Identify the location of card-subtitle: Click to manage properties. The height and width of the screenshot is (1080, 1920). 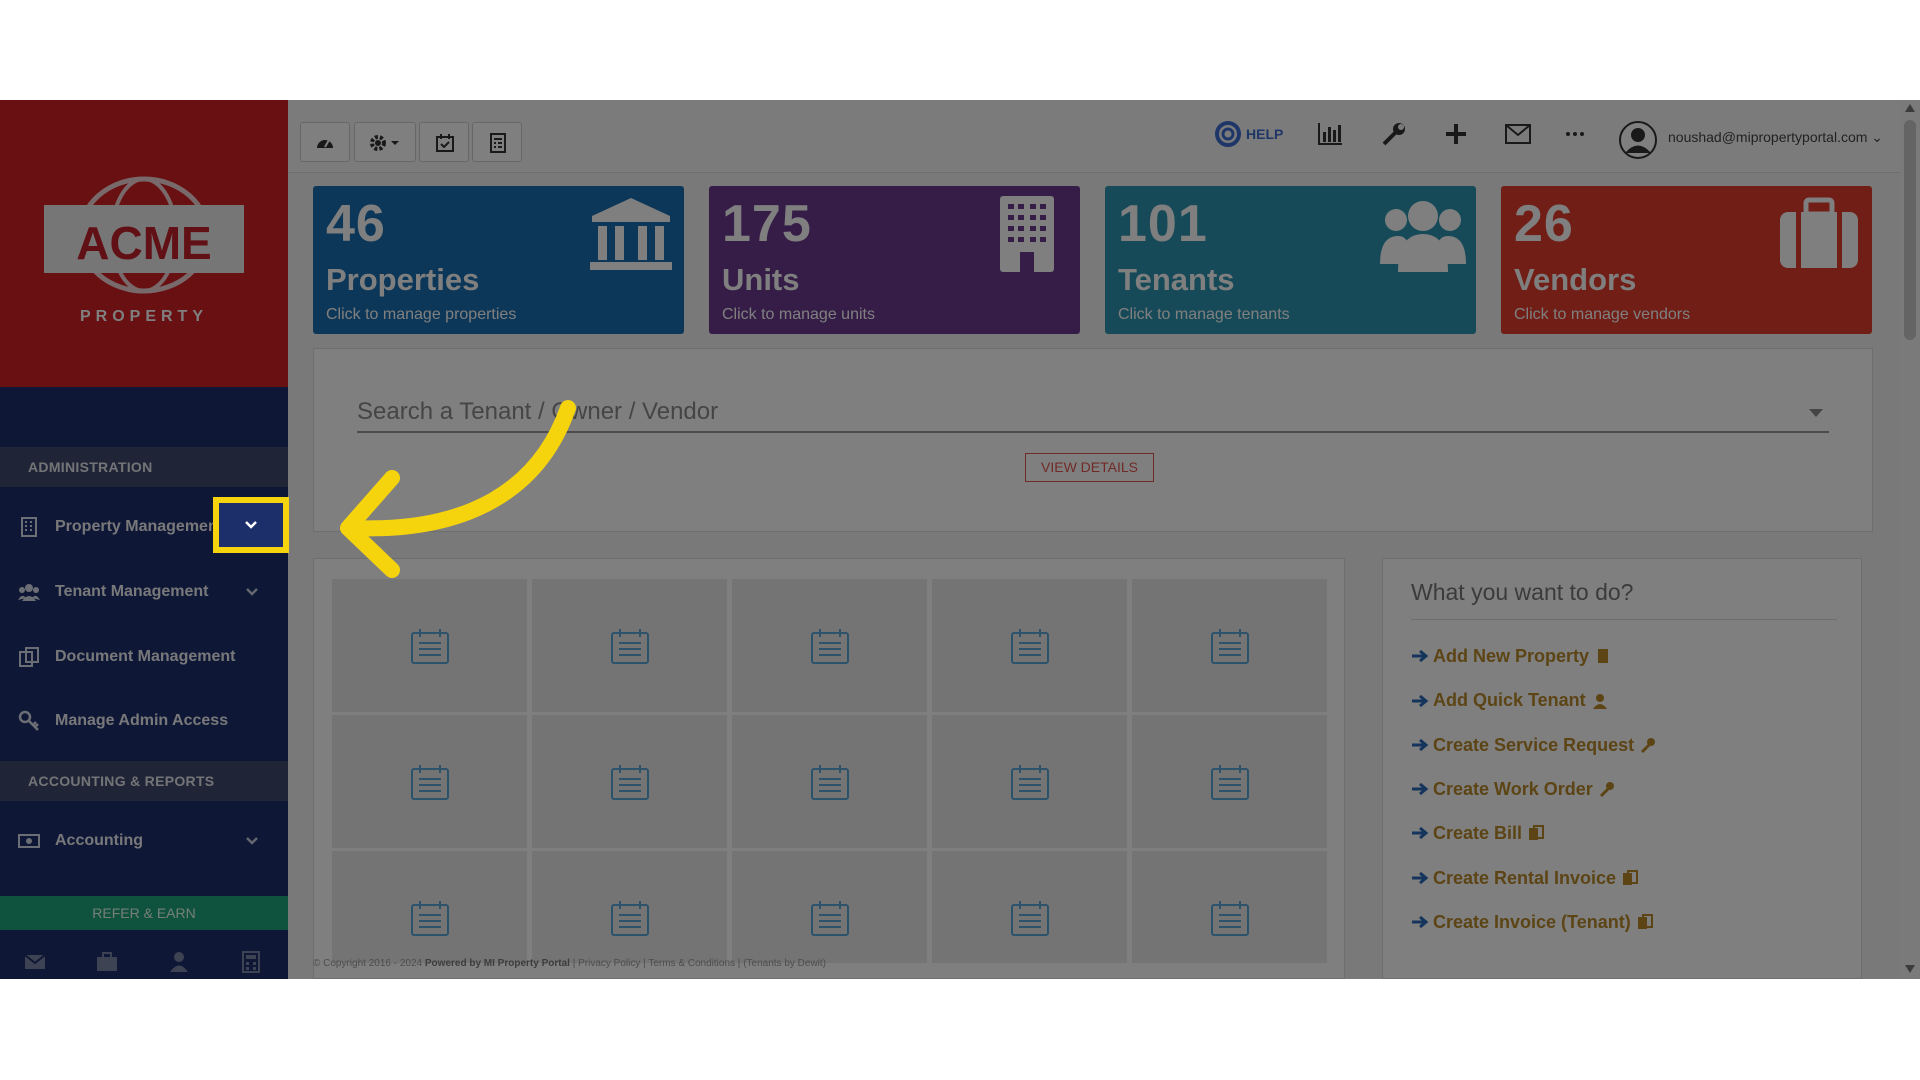
(421, 314).